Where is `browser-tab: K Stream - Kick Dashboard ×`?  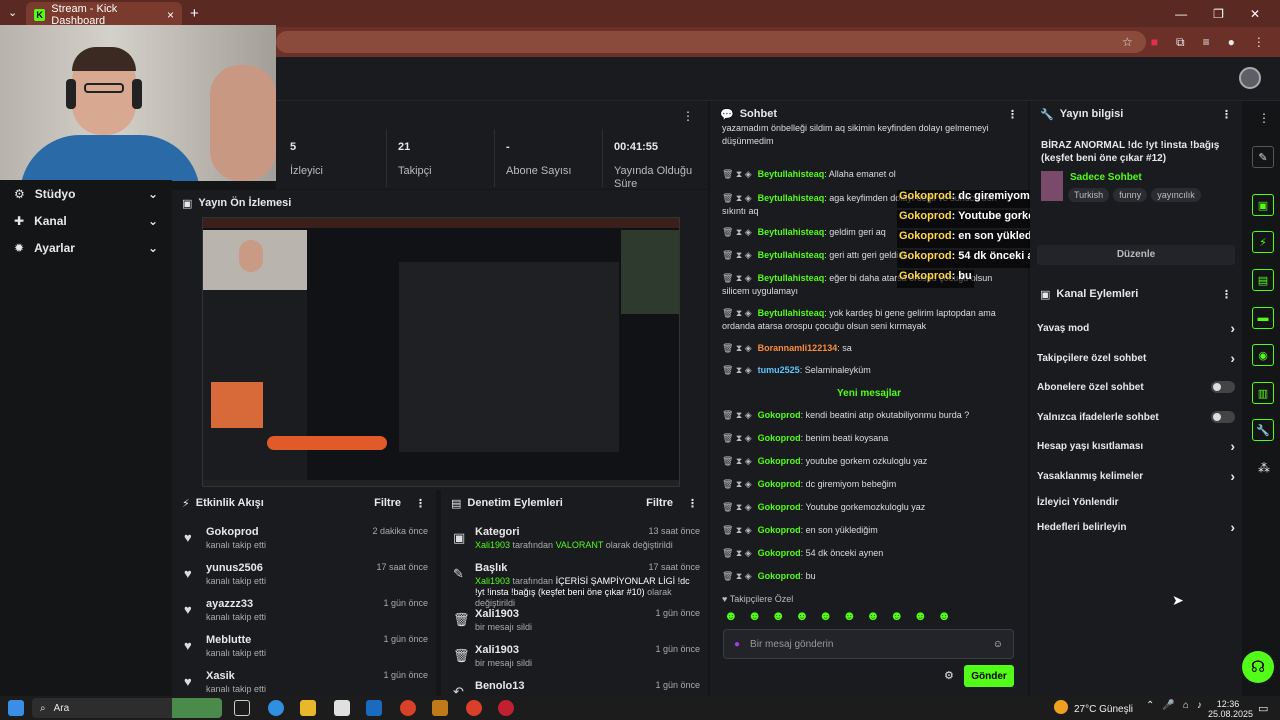
browser-tab: K Stream - Kick Dashboard × is located at coordinates (104, 14).